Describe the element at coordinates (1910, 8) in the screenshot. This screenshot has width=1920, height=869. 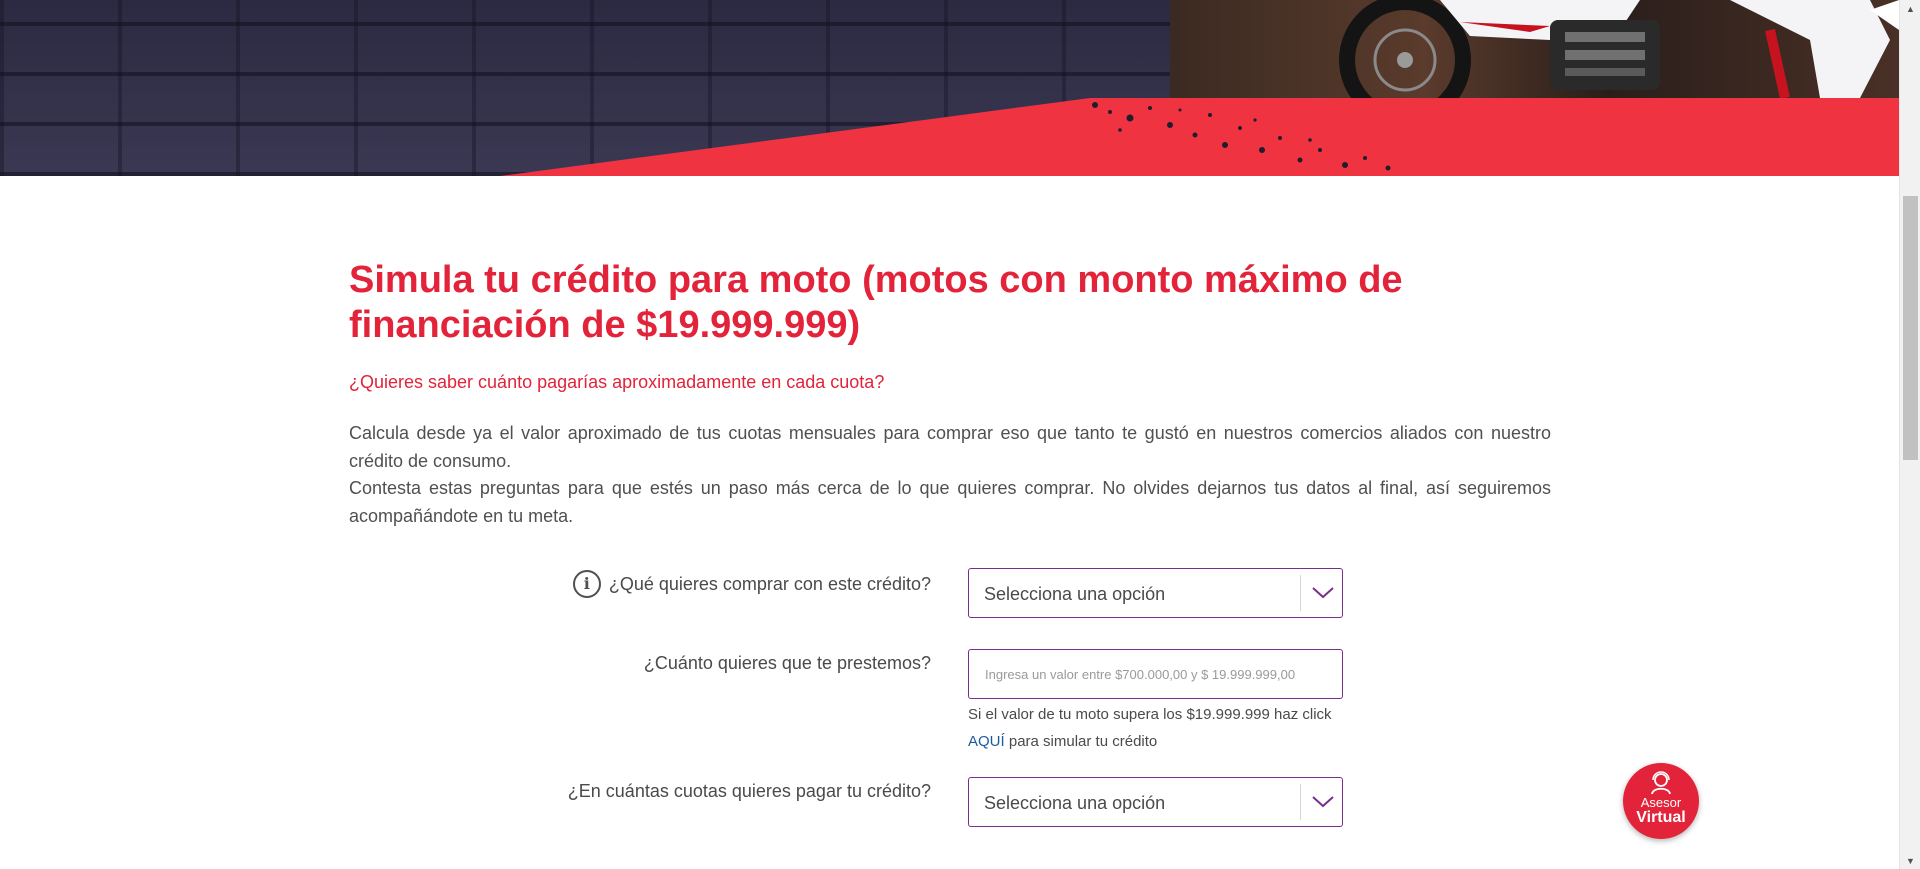
I see `scroll-up-arrow-icon: ▲` at that location.